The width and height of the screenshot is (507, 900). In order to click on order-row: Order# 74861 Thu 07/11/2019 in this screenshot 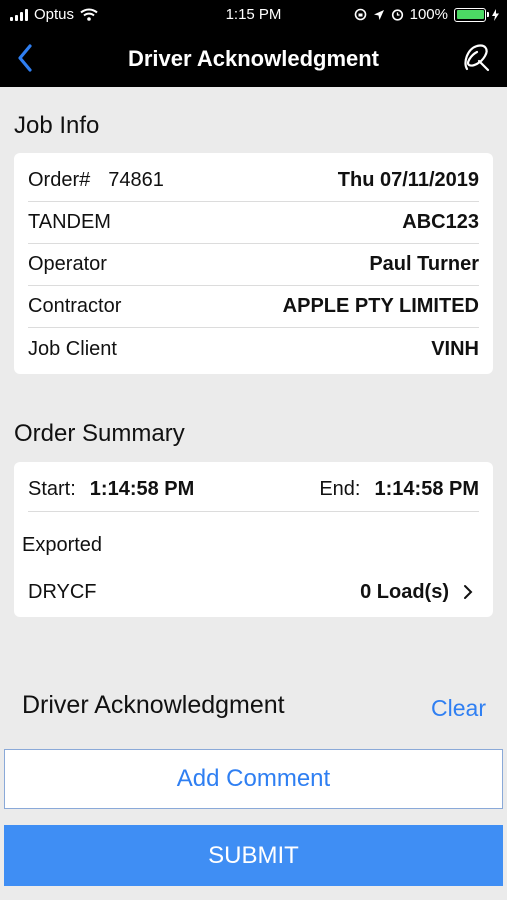, I will do `click(253, 181)`.